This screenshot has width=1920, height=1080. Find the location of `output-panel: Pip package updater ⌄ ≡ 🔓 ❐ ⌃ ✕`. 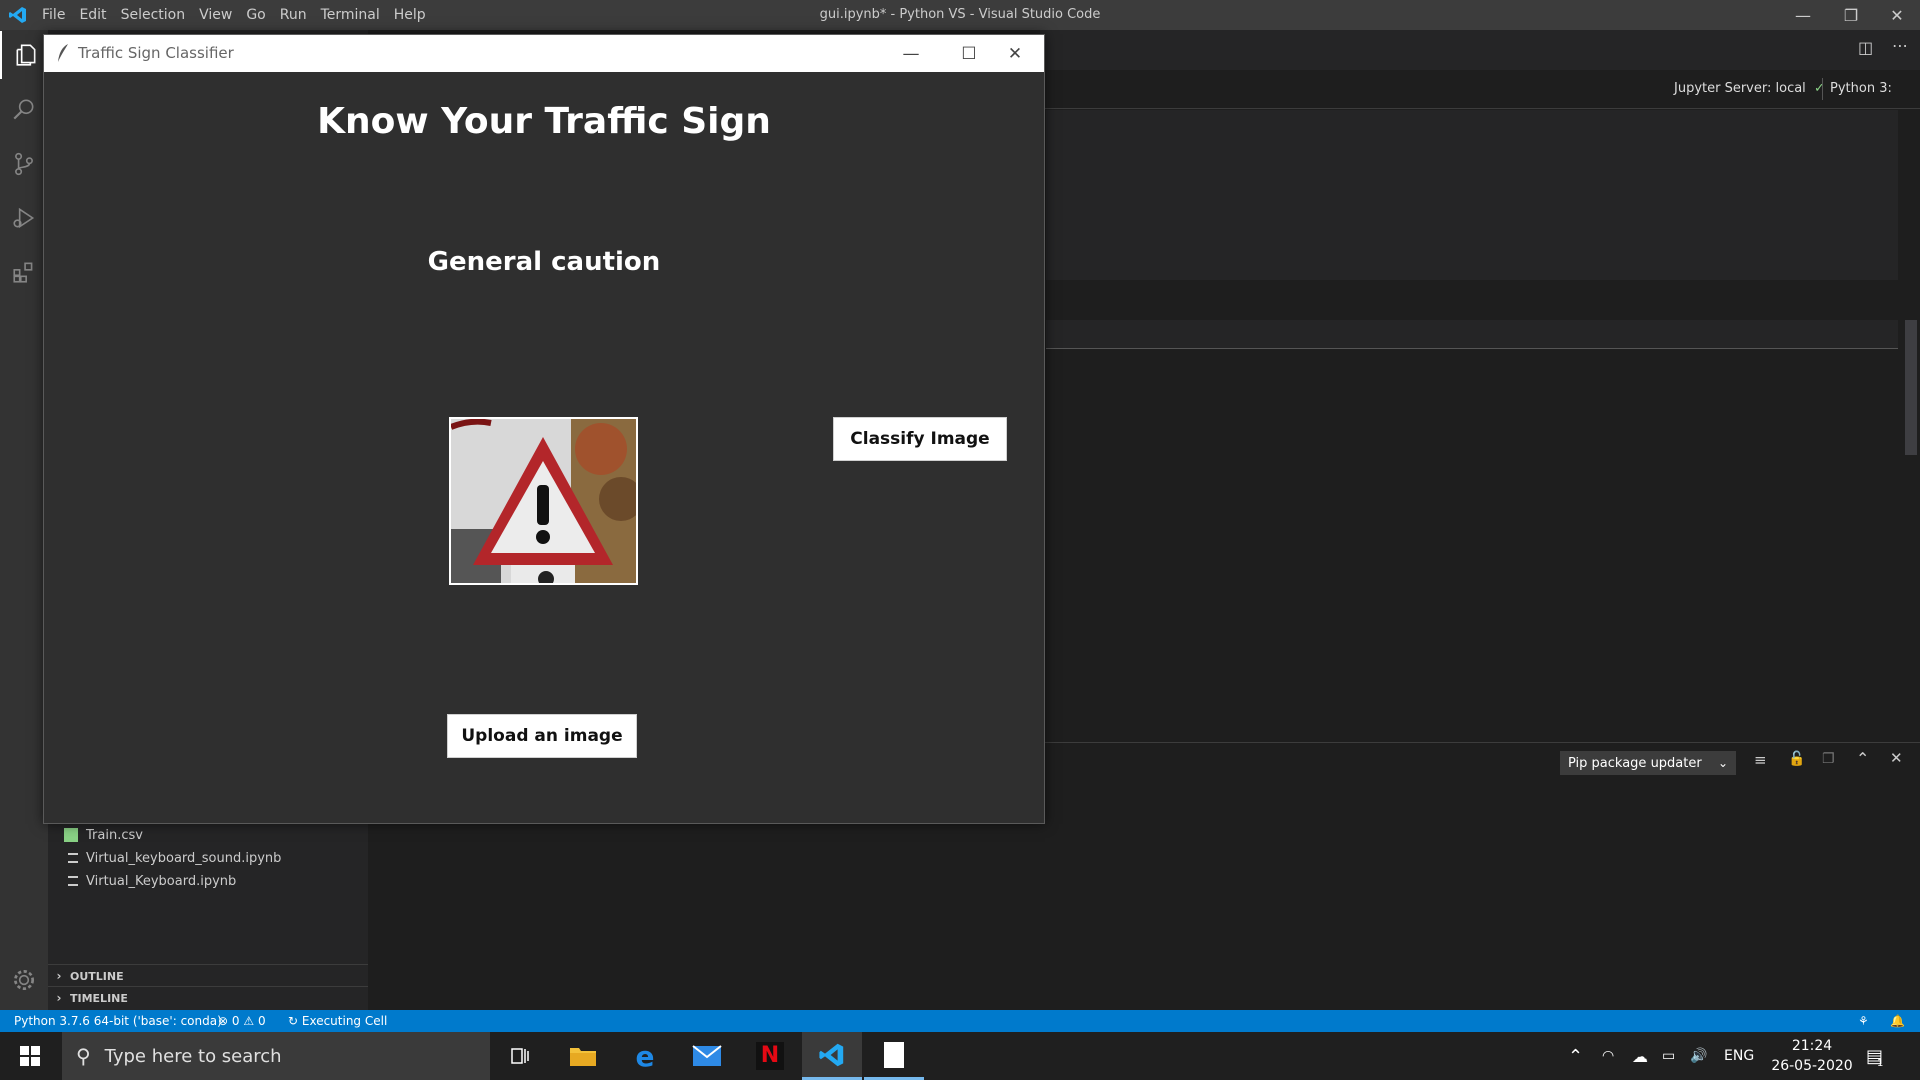

output-panel: Pip package updater ⌄ ≡ 🔓 ❐ ⌃ ✕ is located at coordinates (1480, 876).